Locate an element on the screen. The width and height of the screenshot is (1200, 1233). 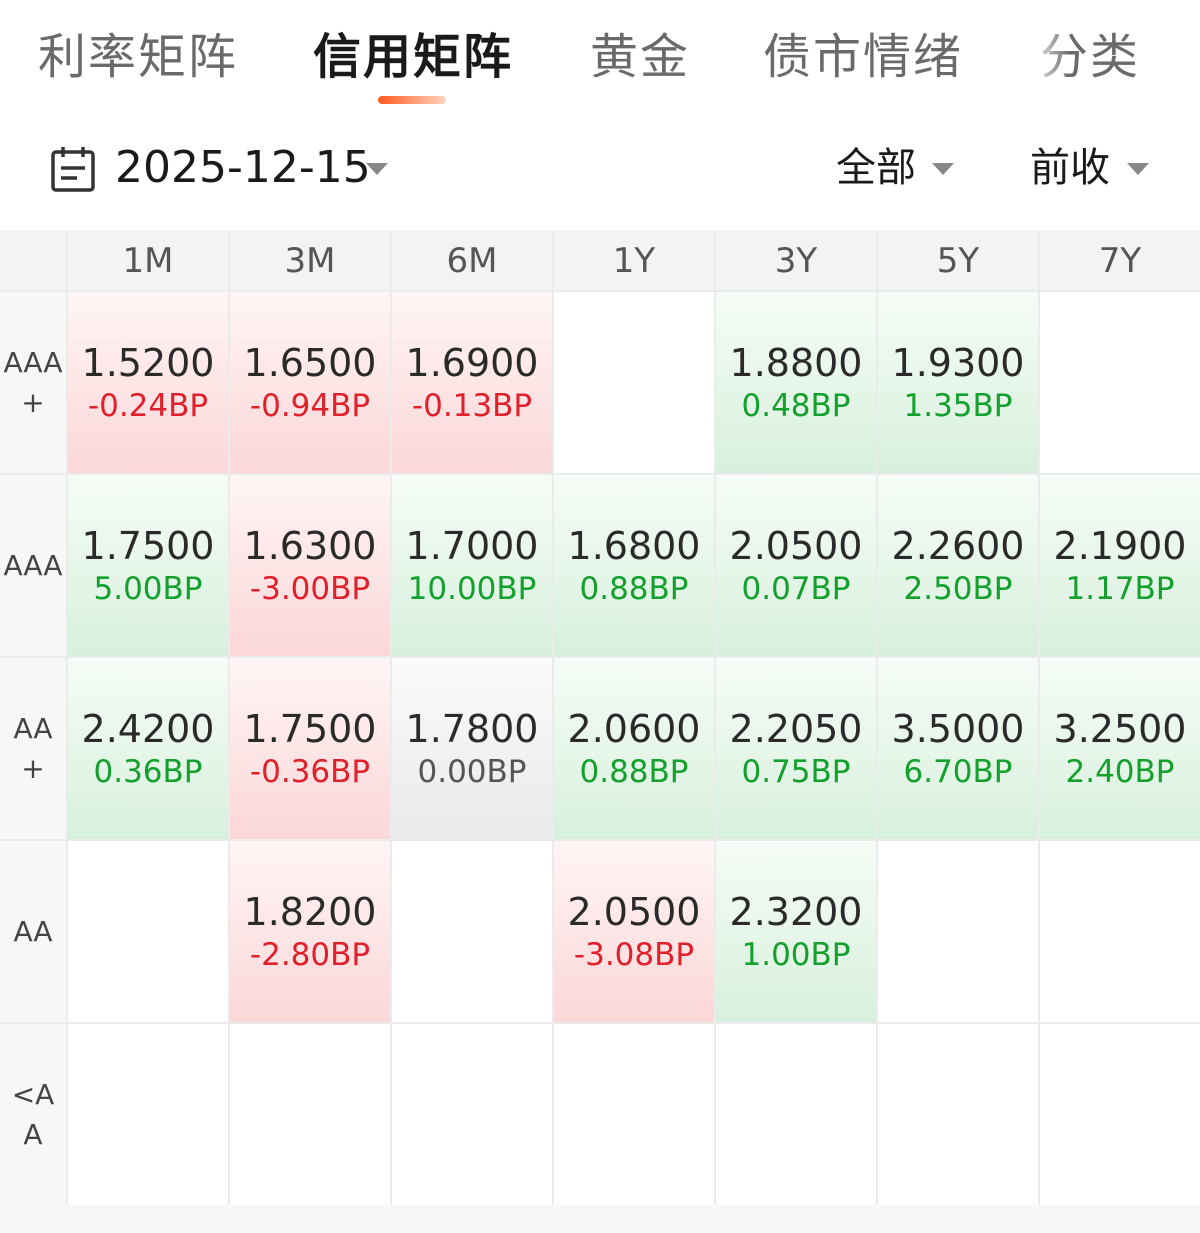
yield-value: 3.2500 is located at coordinates (1120, 728).